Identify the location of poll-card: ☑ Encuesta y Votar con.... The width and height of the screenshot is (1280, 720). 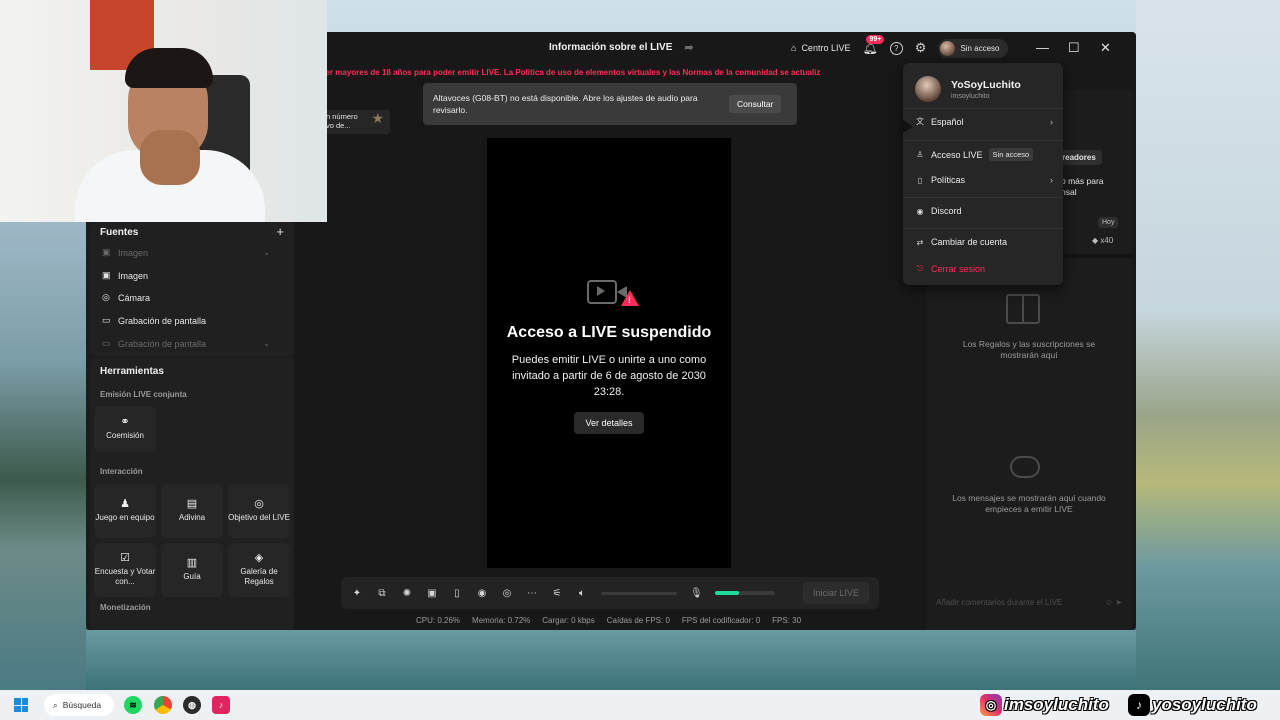
(125, 570).